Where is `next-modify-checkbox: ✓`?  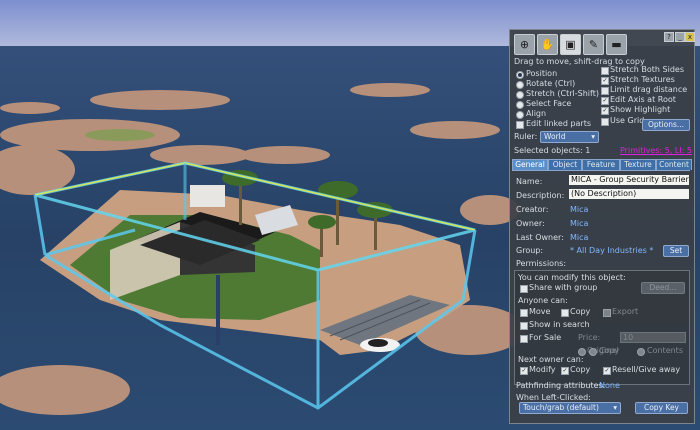 next-modify-checkbox: ✓ is located at coordinates (524, 371).